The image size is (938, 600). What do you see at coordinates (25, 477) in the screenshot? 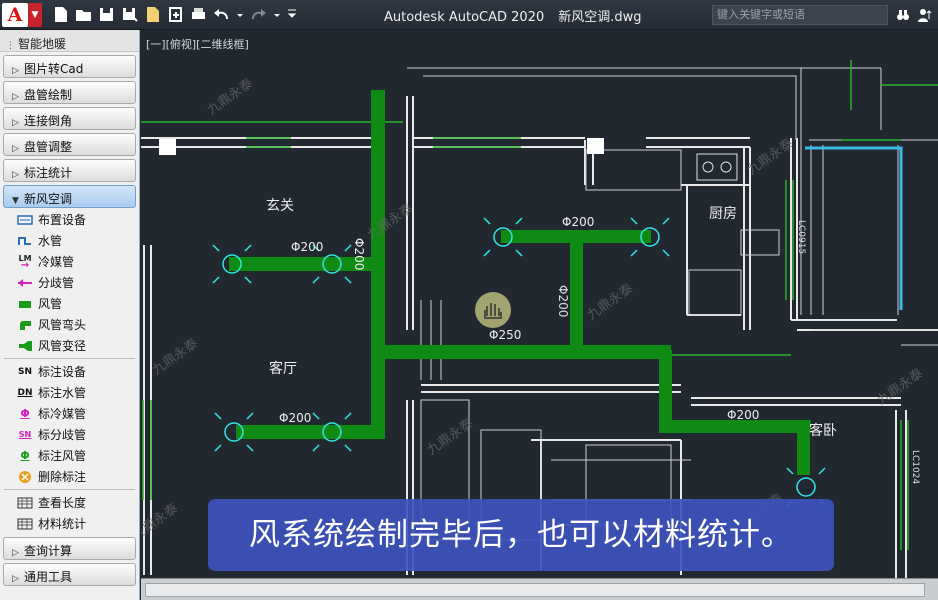
I see `delete-label-icon` at bounding box center [25, 477].